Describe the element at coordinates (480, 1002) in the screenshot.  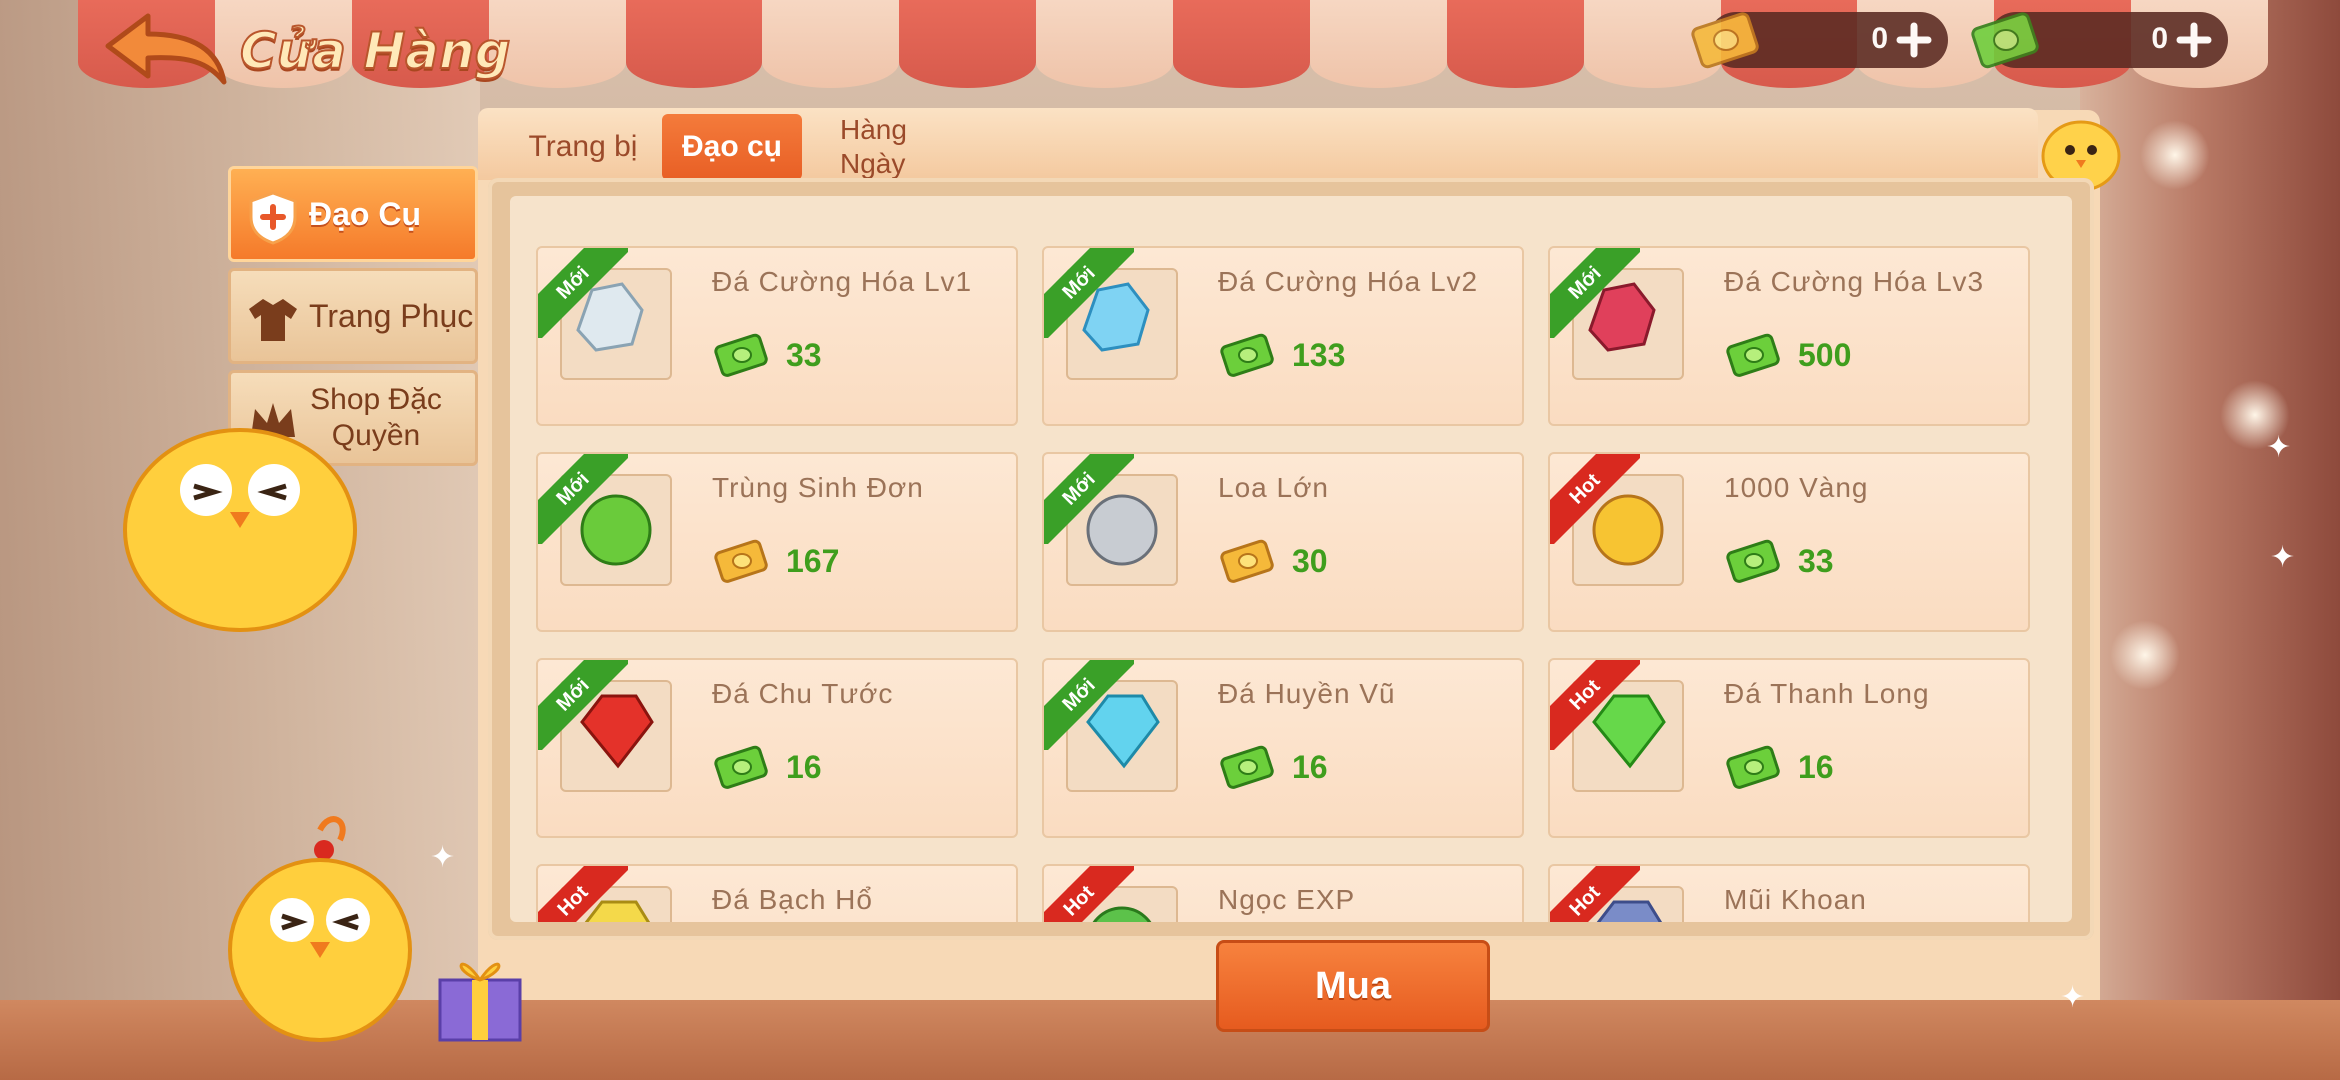
I see `gift-box-icon` at that location.